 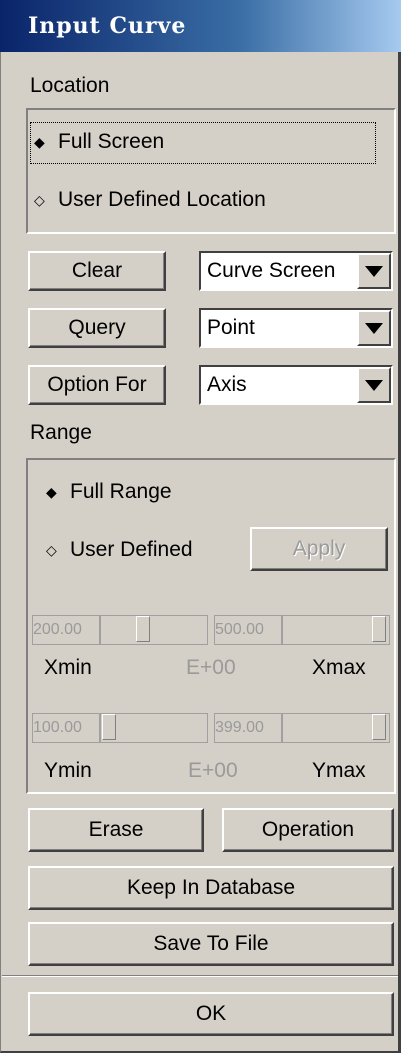 What do you see at coordinates (162, 199) in the screenshot?
I see `radio-user-defined-location-label: User Defined Location` at bounding box center [162, 199].